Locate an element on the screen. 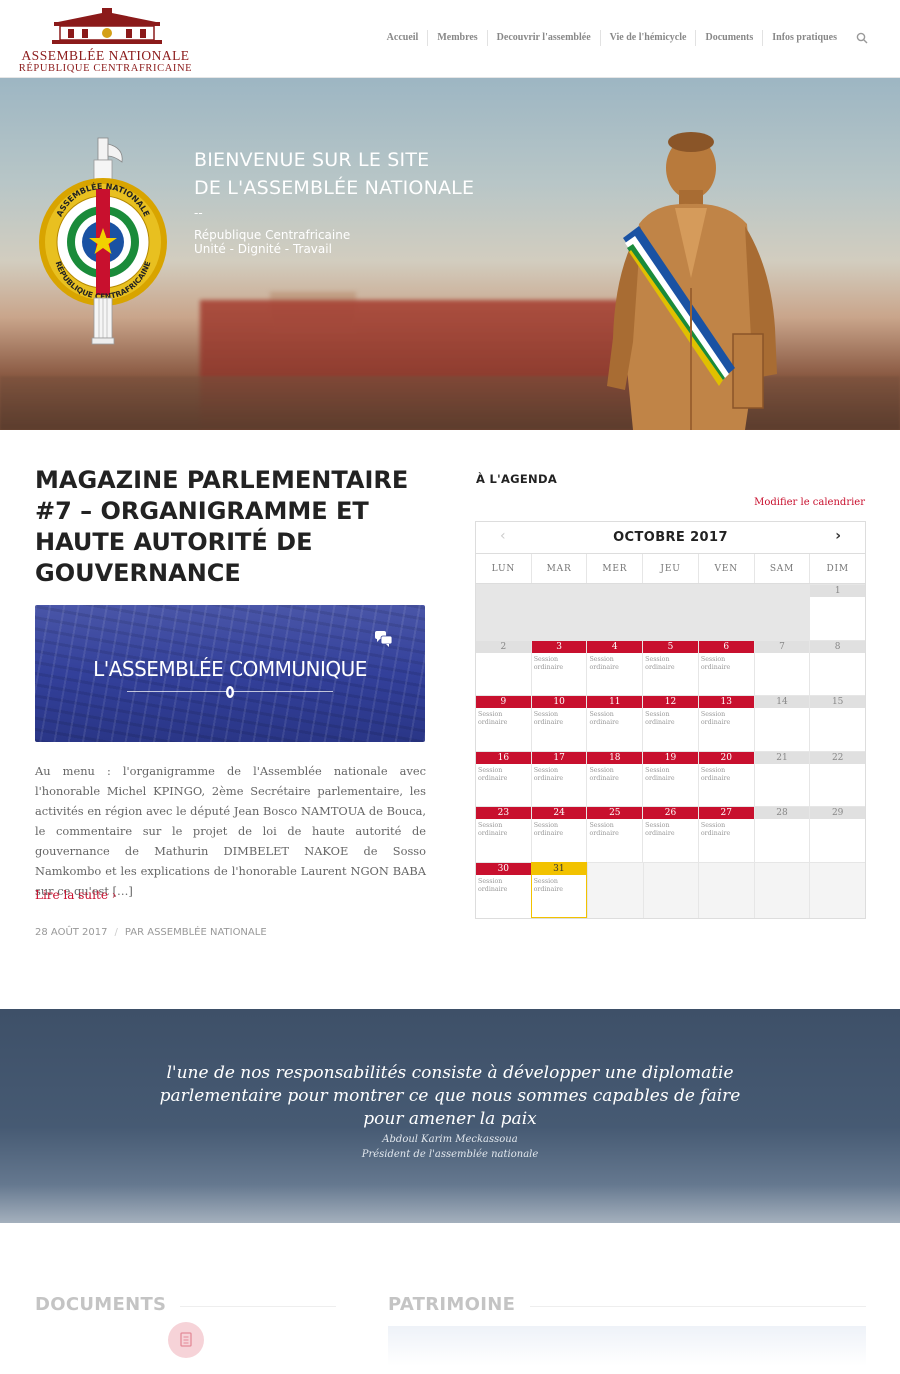 The height and width of the screenshot is (1374, 900). calendar-day-number: 29 is located at coordinates (838, 813).